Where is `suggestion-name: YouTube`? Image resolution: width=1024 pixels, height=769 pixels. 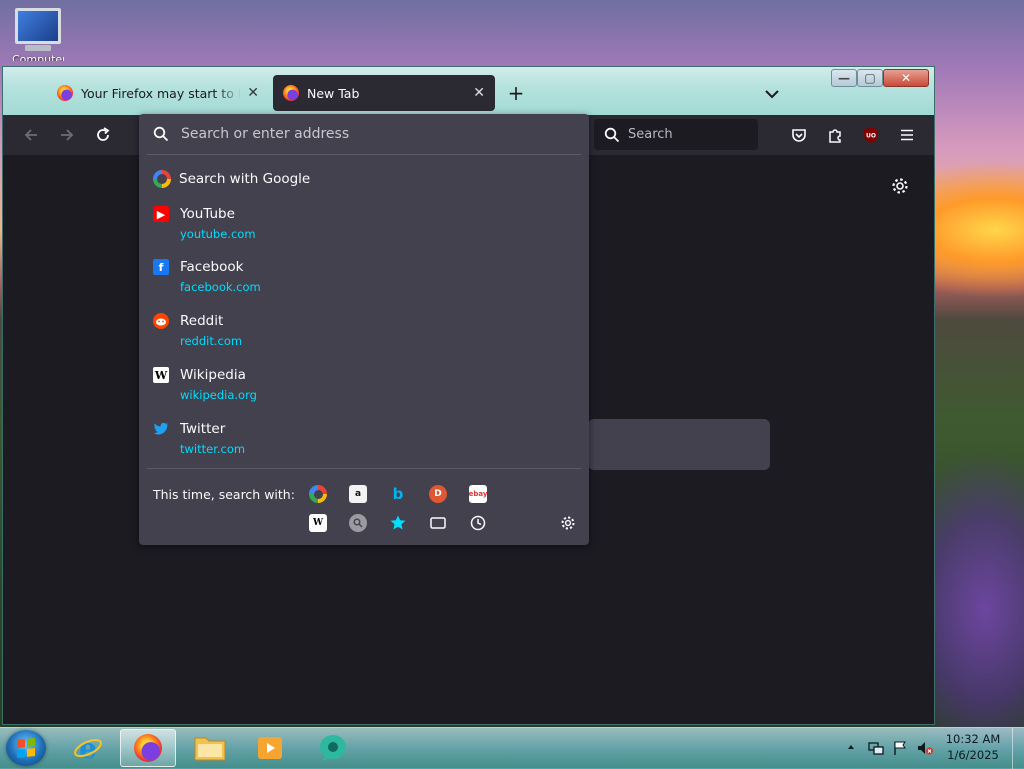
suggestion-name: YouTube is located at coordinates (207, 214).